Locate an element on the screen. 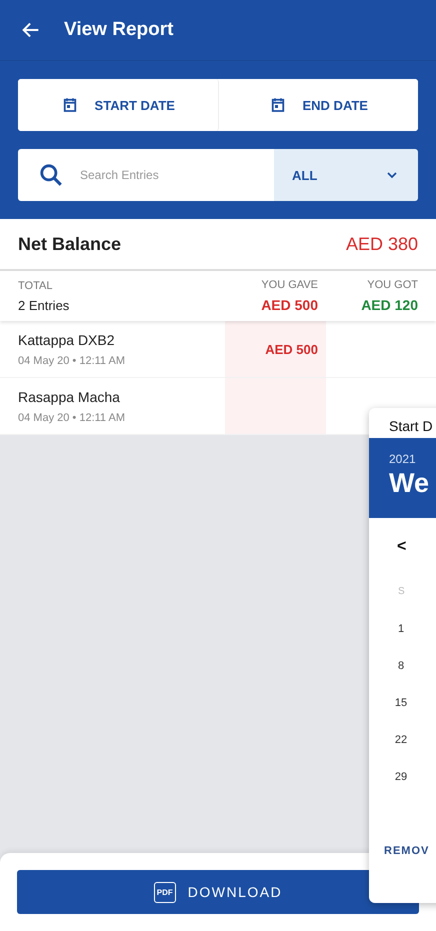 The width and height of the screenshot is (436, 931). day-button: 1 is located at coordinates (401, 629).